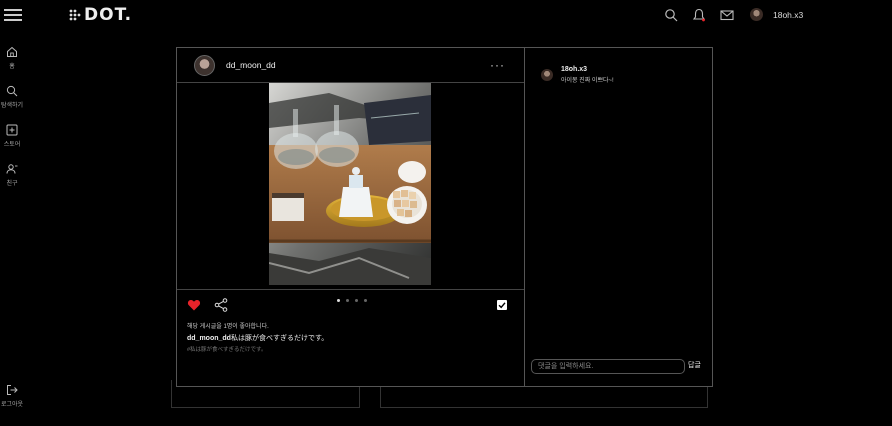 Image resolution: width=892 pixels, height=426 pixels. What do you see at coordinates (12, 169) in the screenshot?
I see `friends-icon` at bounding box center [12, 169].